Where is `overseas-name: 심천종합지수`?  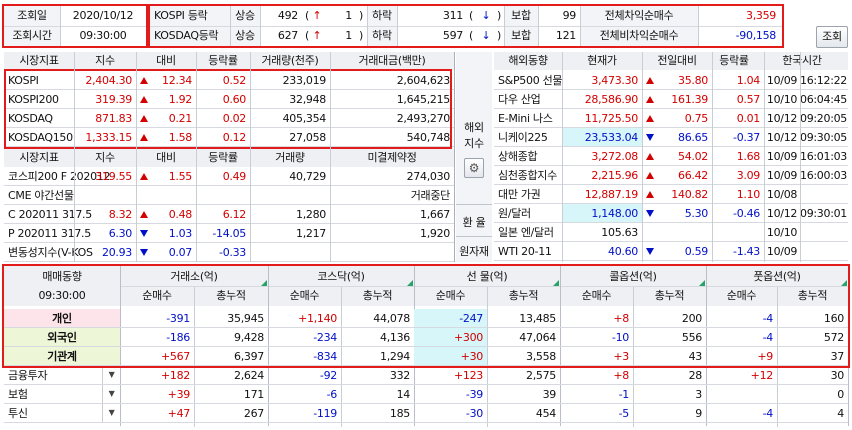
overseas-name: 심천종합지수 is located at coordinates (528, 175).